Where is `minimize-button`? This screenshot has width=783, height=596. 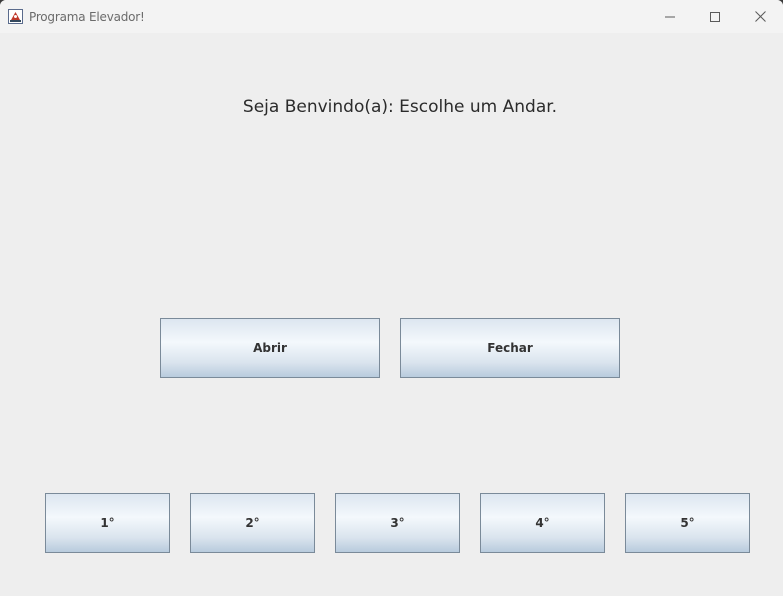
minimize-button is located at coordinates (670, 16).